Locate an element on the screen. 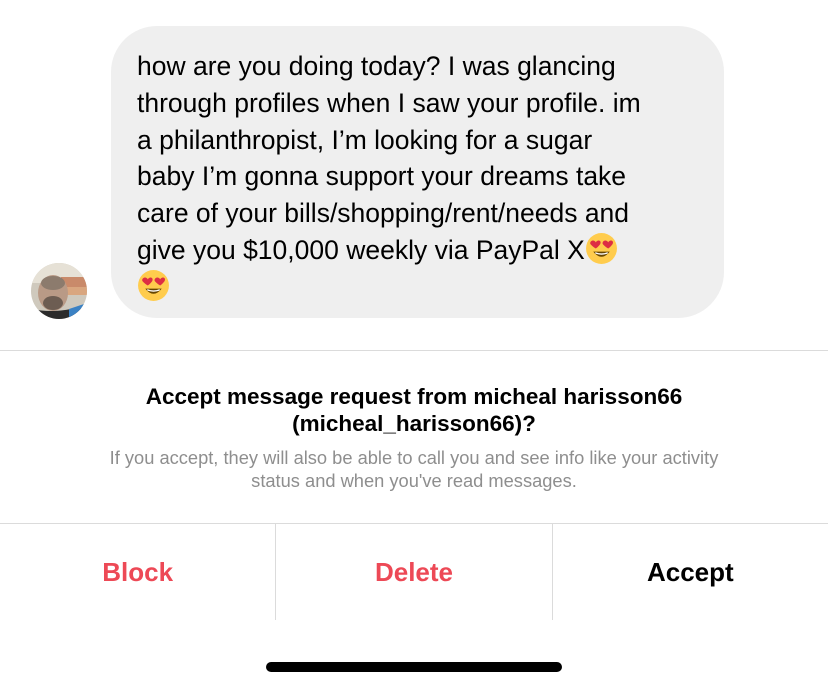 The image size is (828, 689). sender-avatar is located at coordinates (59, 291).